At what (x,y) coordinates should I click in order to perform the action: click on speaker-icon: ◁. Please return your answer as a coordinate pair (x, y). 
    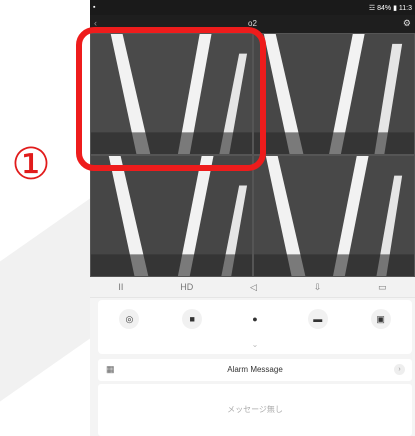
    Looking at the image, I should click on (253, 287).